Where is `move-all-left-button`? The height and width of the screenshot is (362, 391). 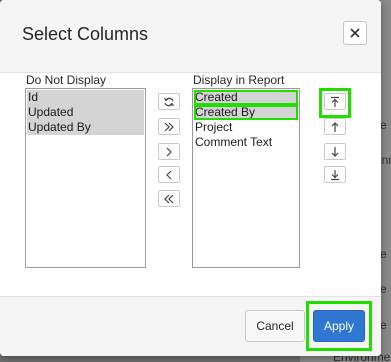 move-all-left-button is located at coordinates (169, 198).